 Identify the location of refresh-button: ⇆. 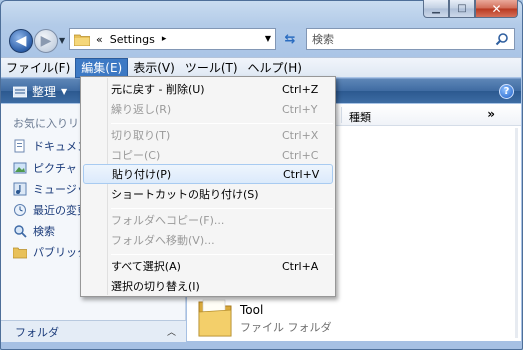
(290, 39).